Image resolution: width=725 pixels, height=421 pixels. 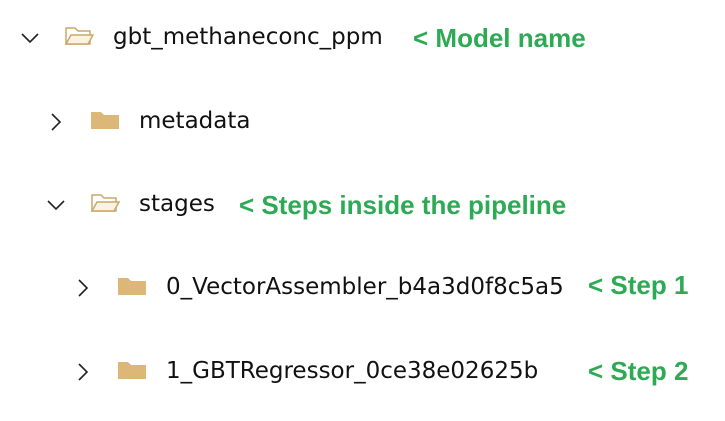 I want to click on tree-item-root: gbt_methaneconc_ppm < Model name, so click(x=362, y=38).